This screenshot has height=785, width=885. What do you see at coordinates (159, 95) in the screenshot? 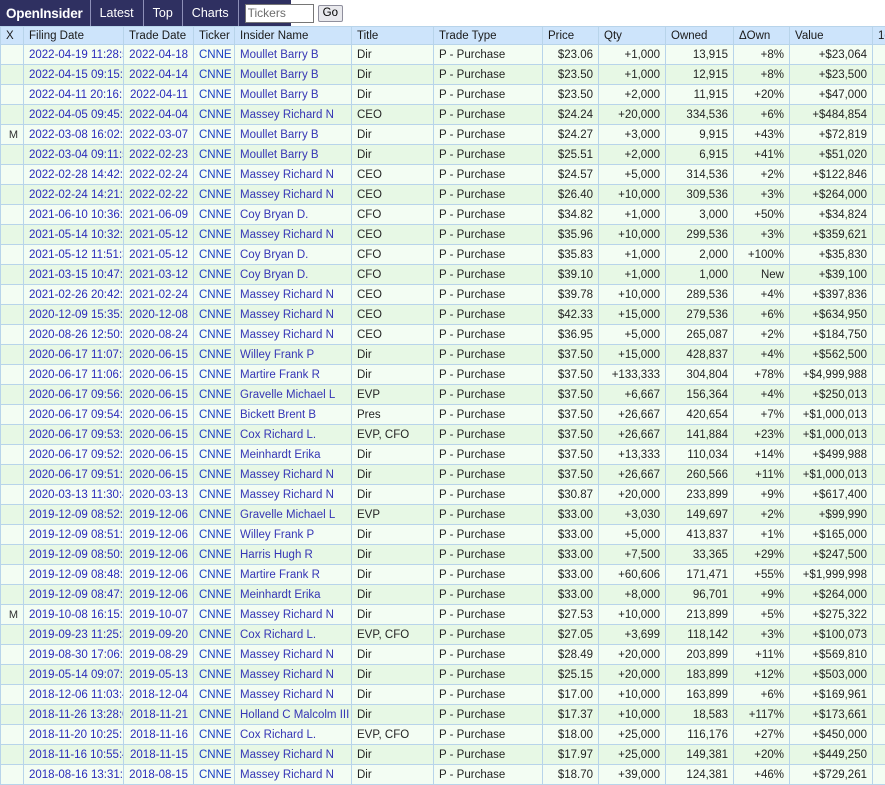
I see `row-cell-trade-date: 2022-04-11` at bounding box center [159, 95].